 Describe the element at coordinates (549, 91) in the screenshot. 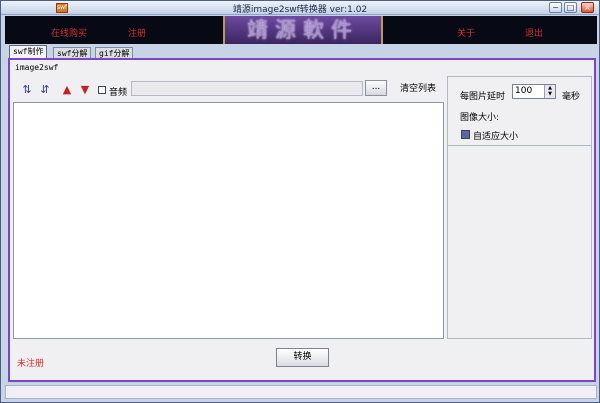

I see `delay-spinner: ▲ ▼` at that location.